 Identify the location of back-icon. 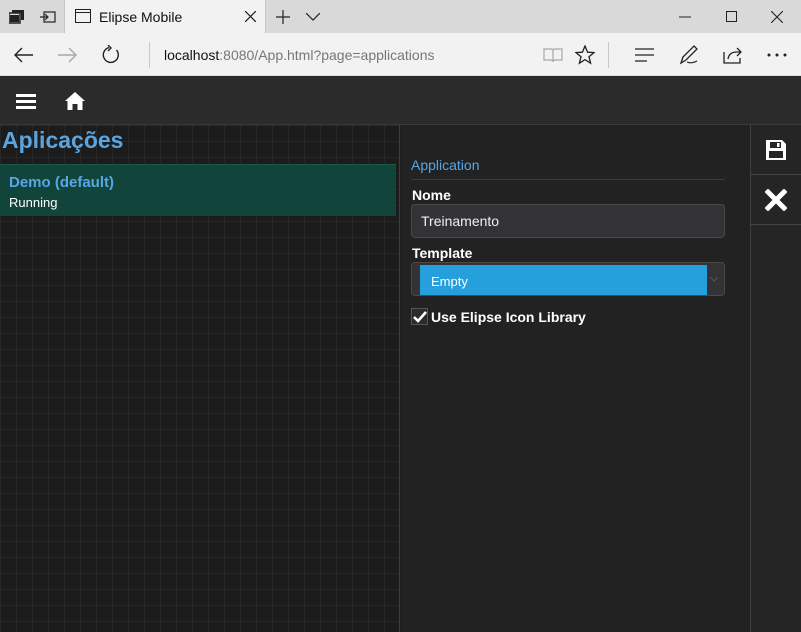
(24, 55).